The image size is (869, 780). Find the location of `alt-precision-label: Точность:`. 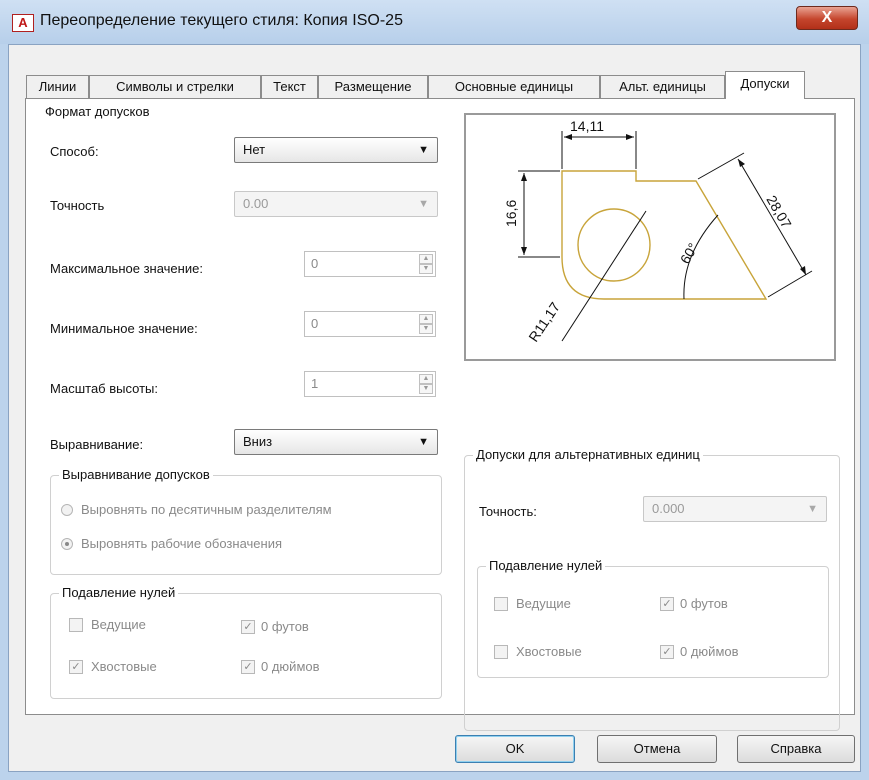

alt-precision-label: Точность: is located at coordinates (508, 511).